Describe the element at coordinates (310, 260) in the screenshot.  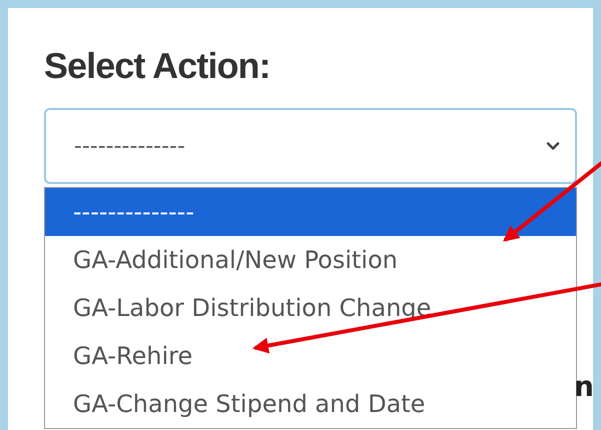
I see `dropdown-option: GA-Additional/New Position` at that location.